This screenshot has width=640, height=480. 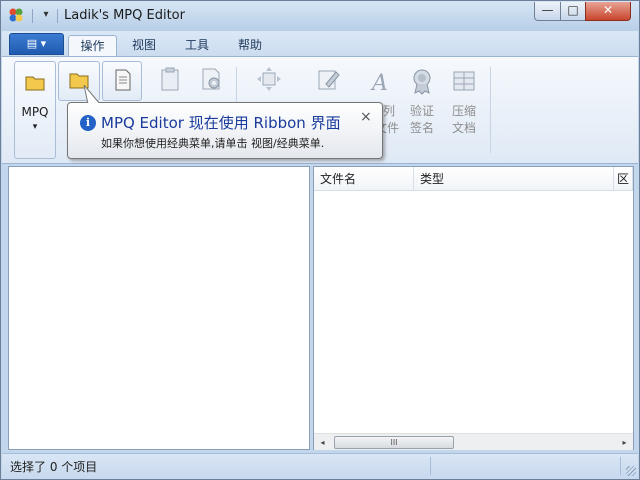 What do you see at coordinates (623, 179) in the screenshot?
I see `column-header-area: 区` at bounding box center [623, 179].